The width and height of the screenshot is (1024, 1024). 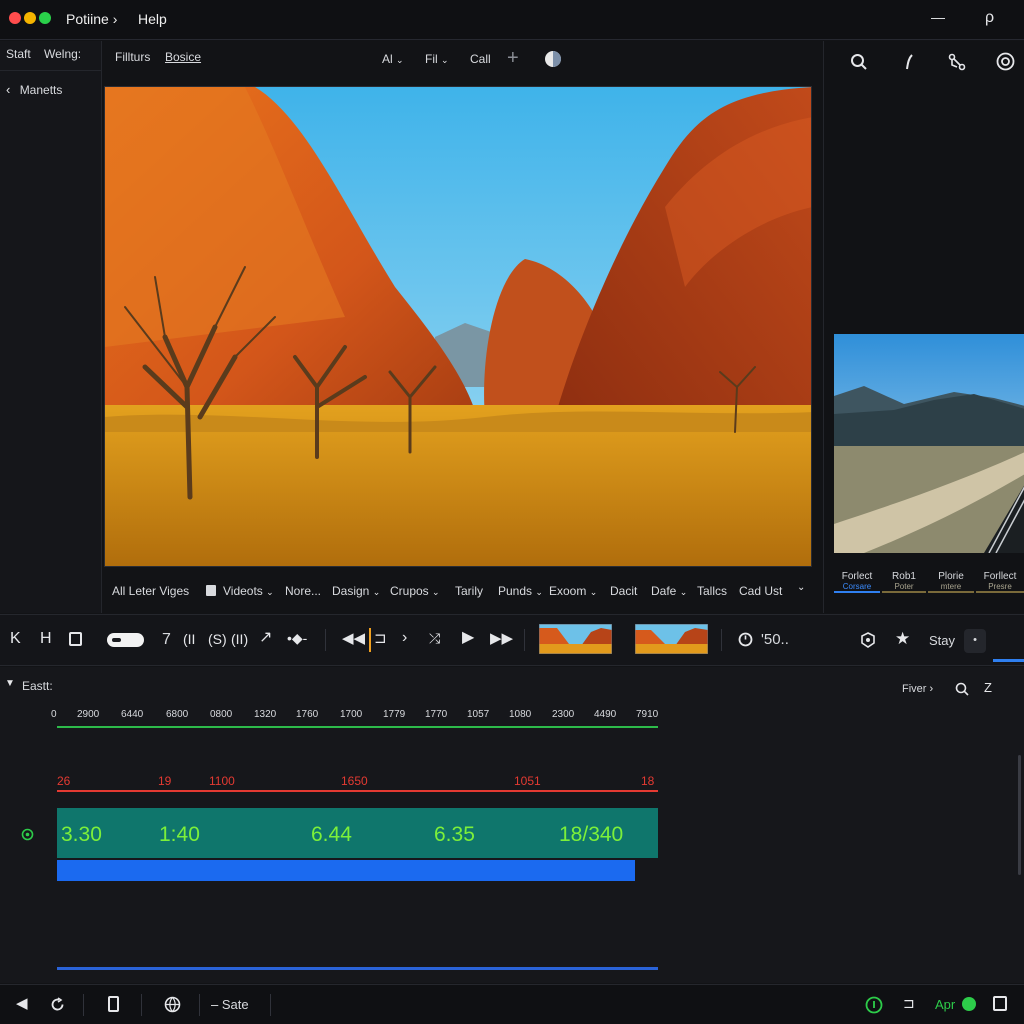 I want to click on timer-icon, so click(x=745, y=639).